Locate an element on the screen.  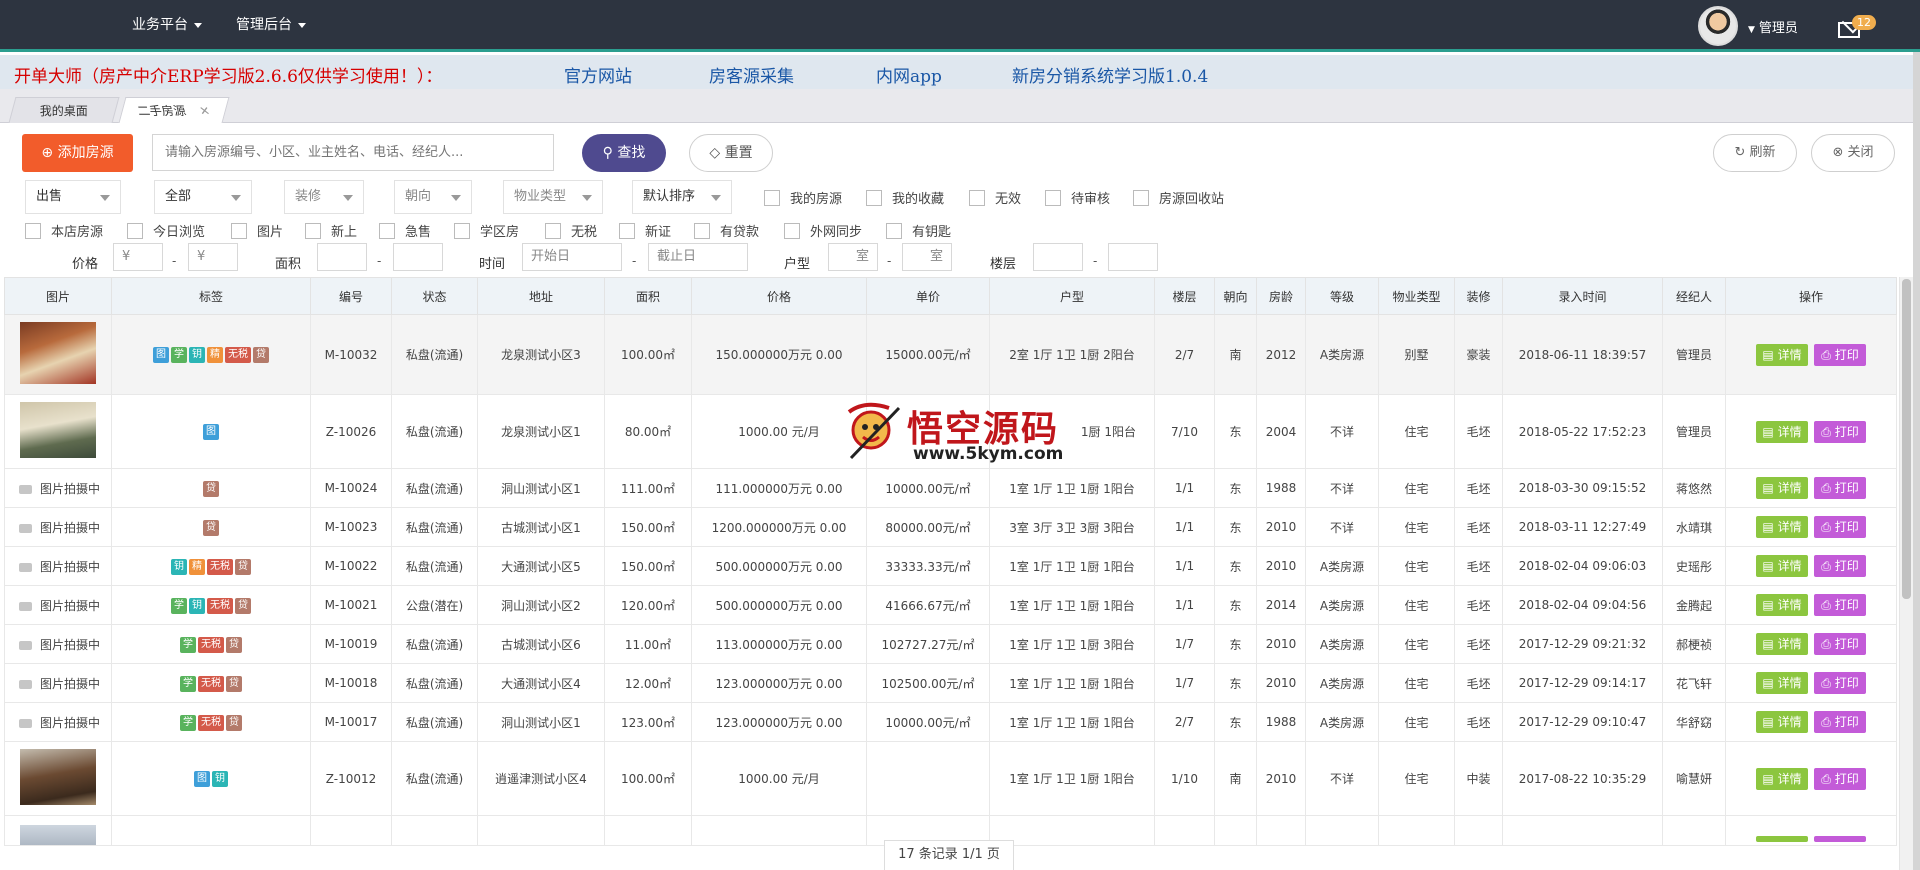
header-floor: 楼层 is located at coordinates (1184, 296).